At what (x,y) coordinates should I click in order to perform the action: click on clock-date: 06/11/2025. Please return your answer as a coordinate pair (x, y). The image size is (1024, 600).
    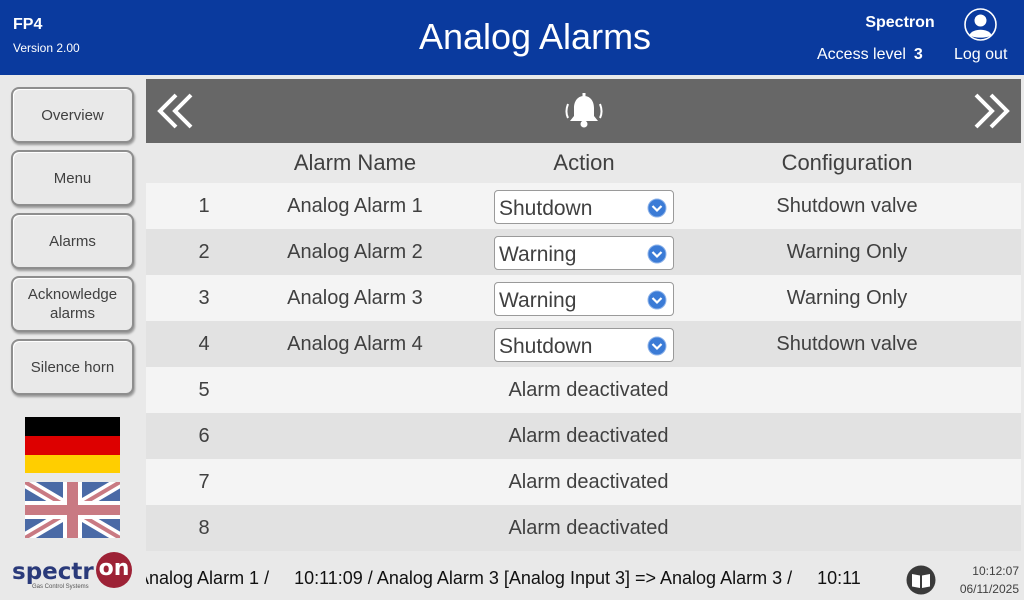
    Looking at the image, I should click on (989, 589).